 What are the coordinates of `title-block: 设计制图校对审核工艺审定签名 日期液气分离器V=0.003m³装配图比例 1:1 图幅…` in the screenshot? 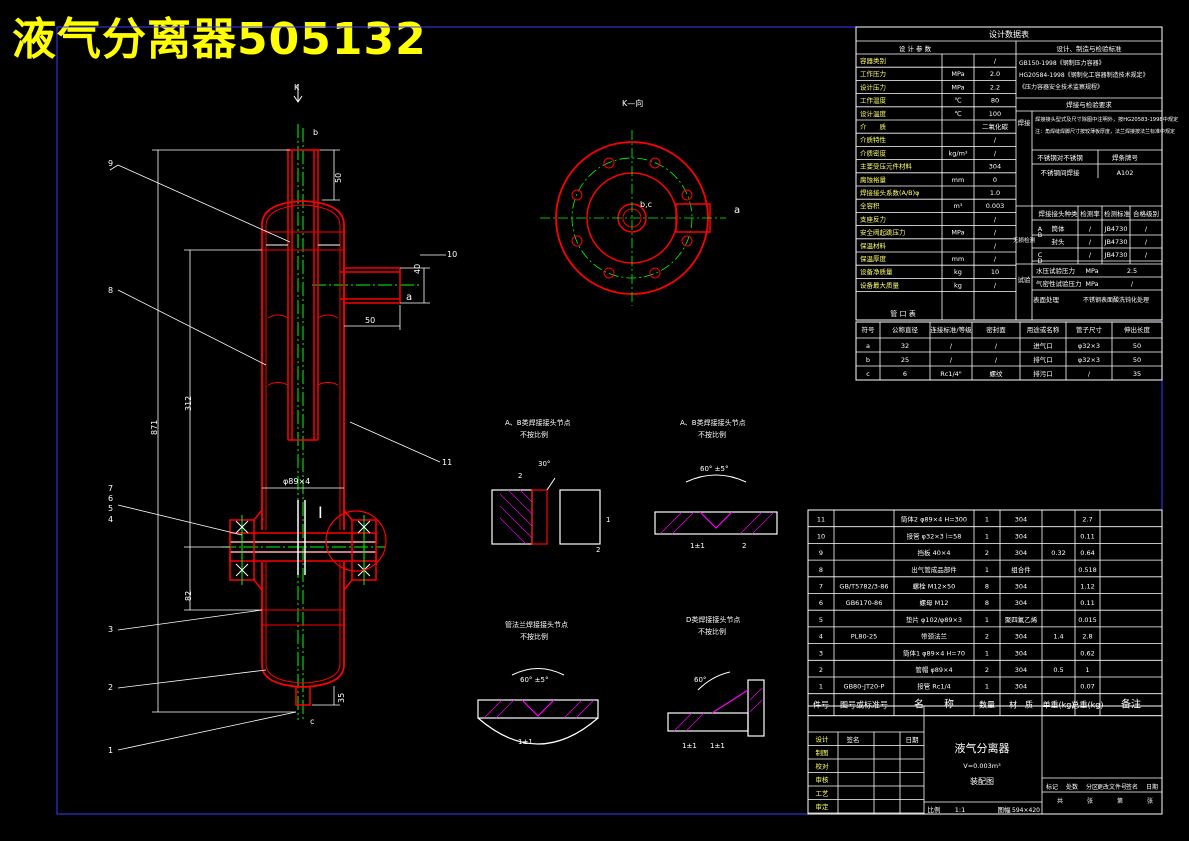 It's located at (985, 760).